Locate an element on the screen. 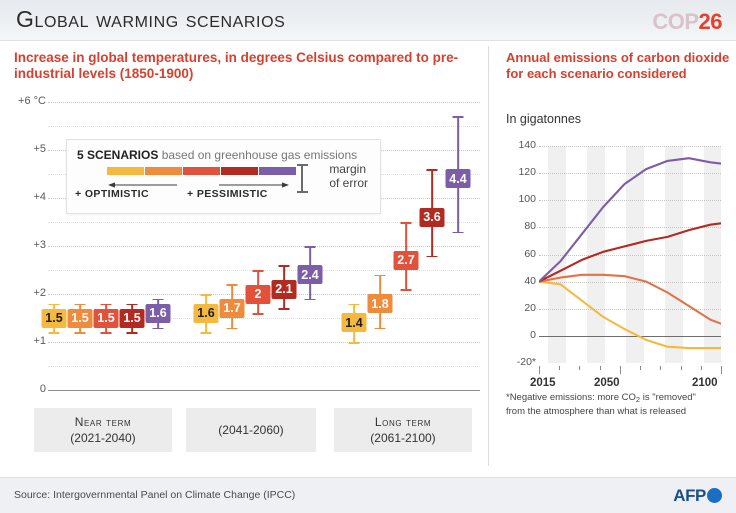  footnote-part1: *Negative emissions: more CO is located at coordinates (571, 397).